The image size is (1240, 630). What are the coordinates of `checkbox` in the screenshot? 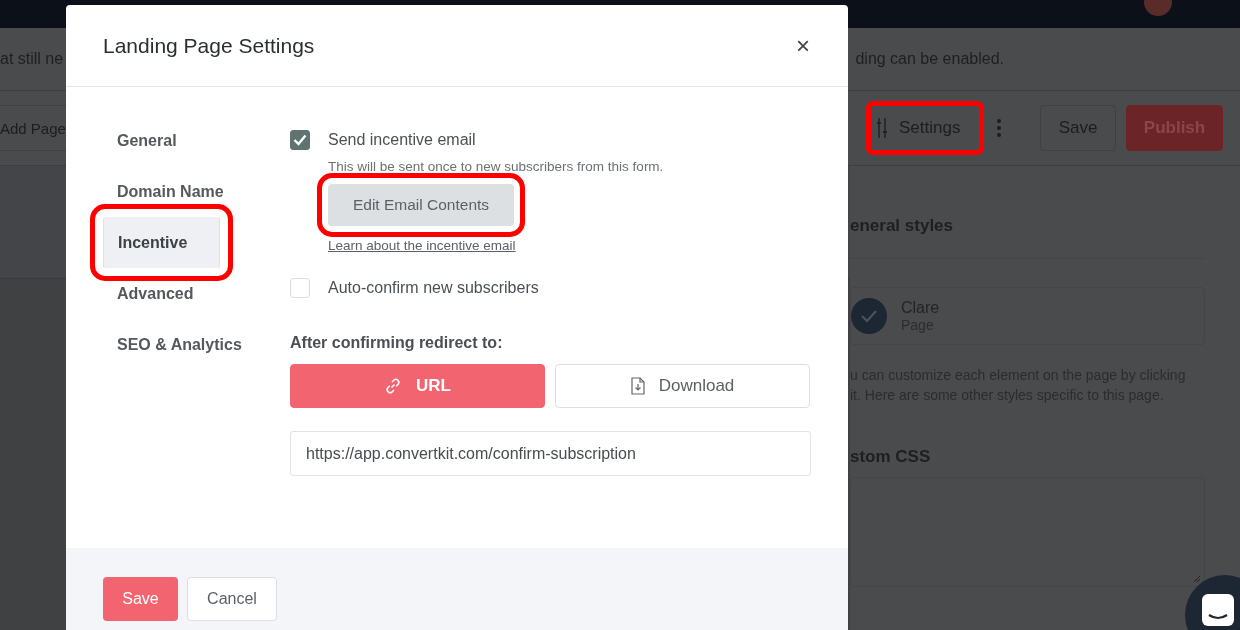 It's located at (300, 140).